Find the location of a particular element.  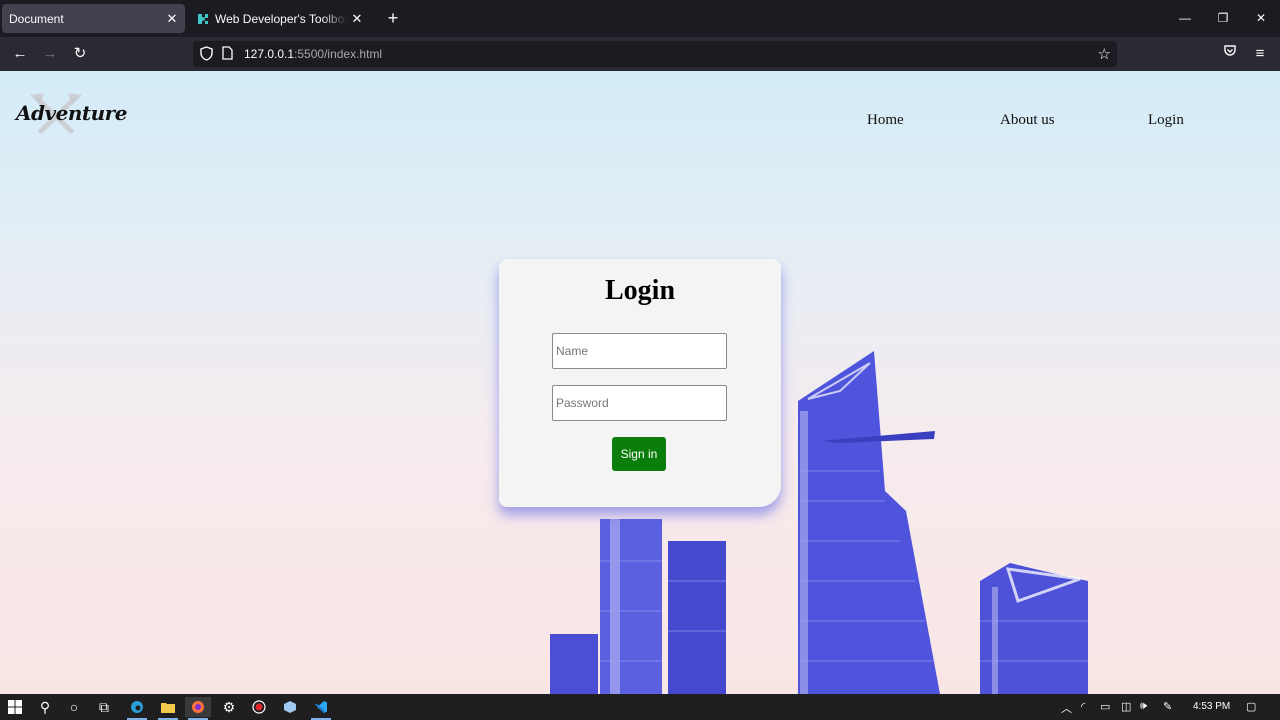

meet-now-icon: ◫ is located at coordinates (1126, 706).